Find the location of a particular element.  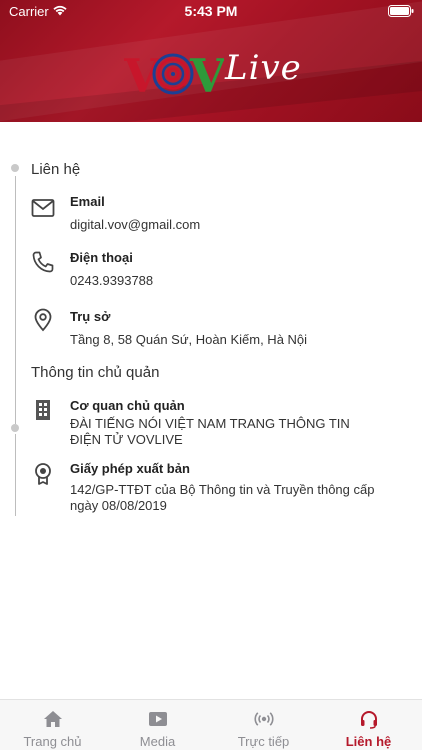

status-bar: Carrier 5:43 PM is located at coordinates (211, 11).